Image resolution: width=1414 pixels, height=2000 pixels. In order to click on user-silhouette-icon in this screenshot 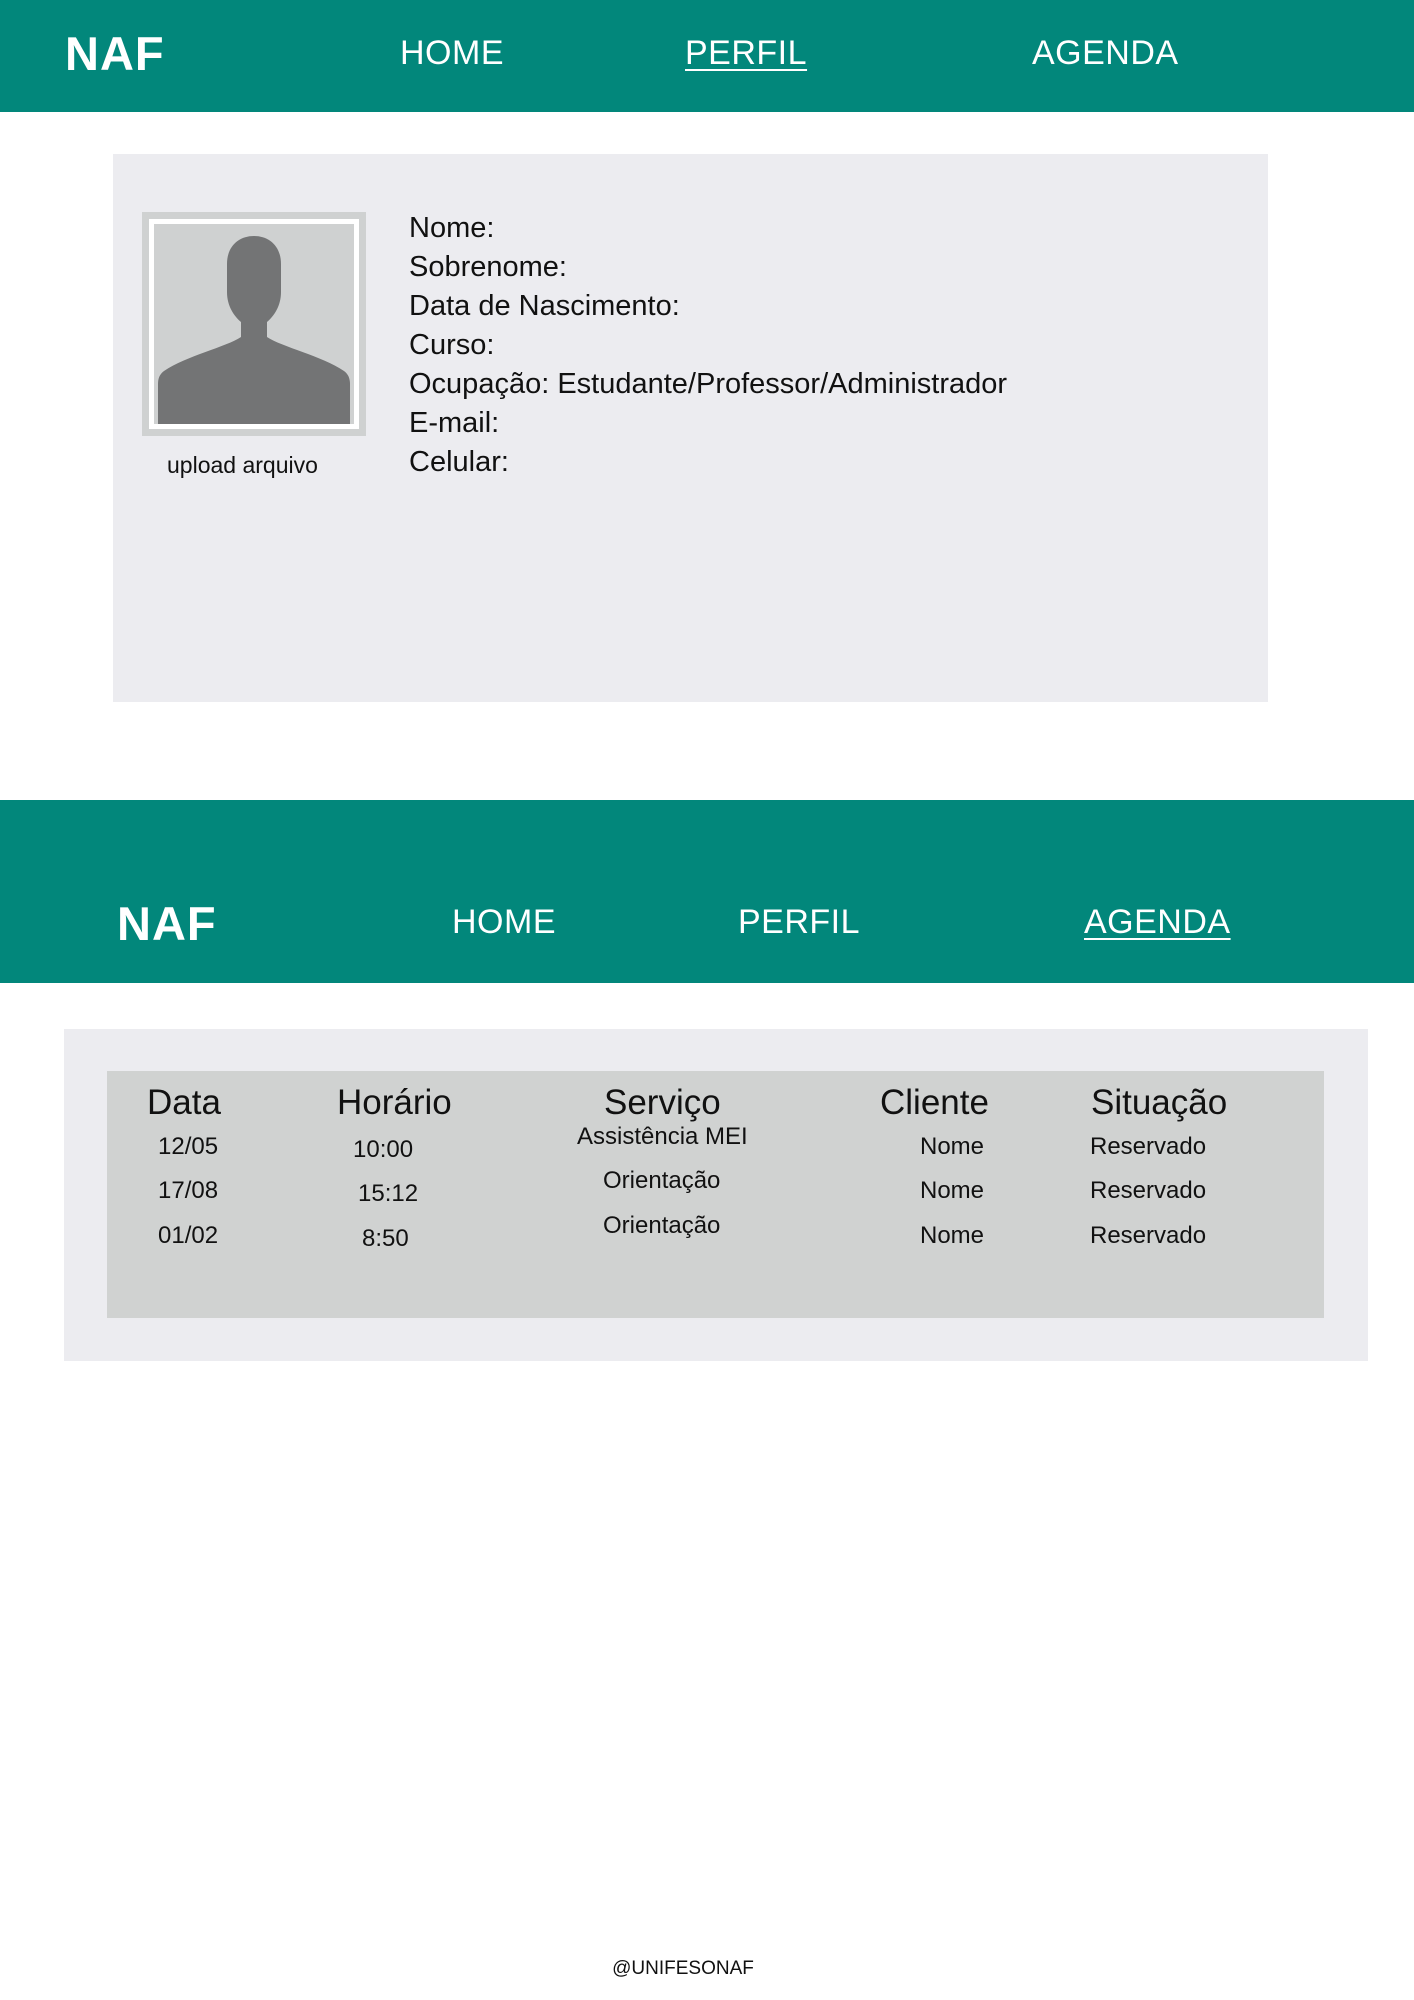, I will do `click(254, 330)`.